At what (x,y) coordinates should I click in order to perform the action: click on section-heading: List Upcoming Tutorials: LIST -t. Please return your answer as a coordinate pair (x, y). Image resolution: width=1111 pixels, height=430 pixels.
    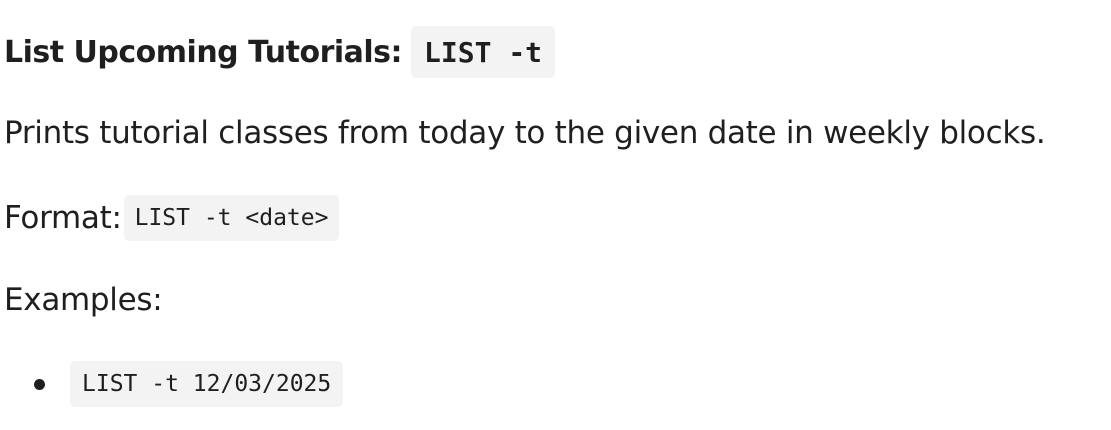
    Looking at the image, I should click on (280, 52).